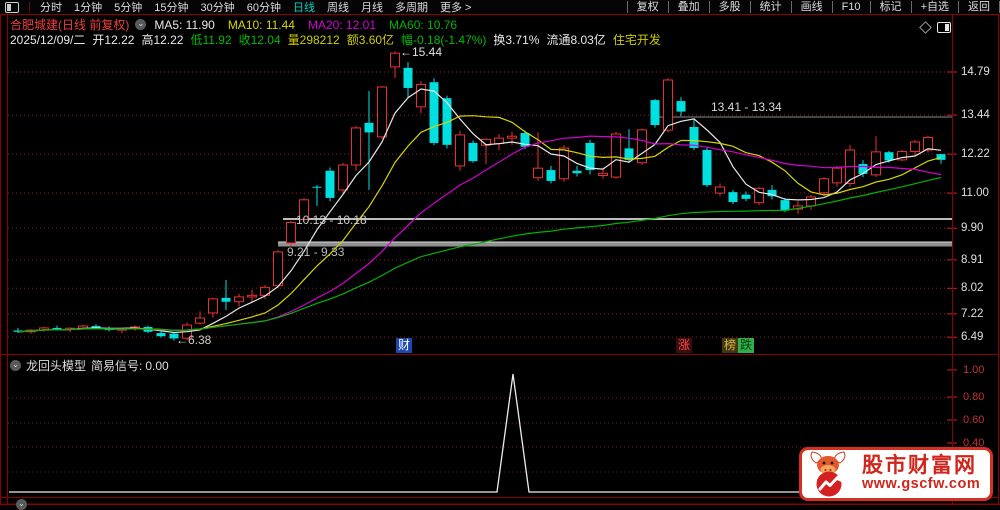  I want to click on site-watermark: 股市财富网 www.gscfw.com, so click(896, 474).